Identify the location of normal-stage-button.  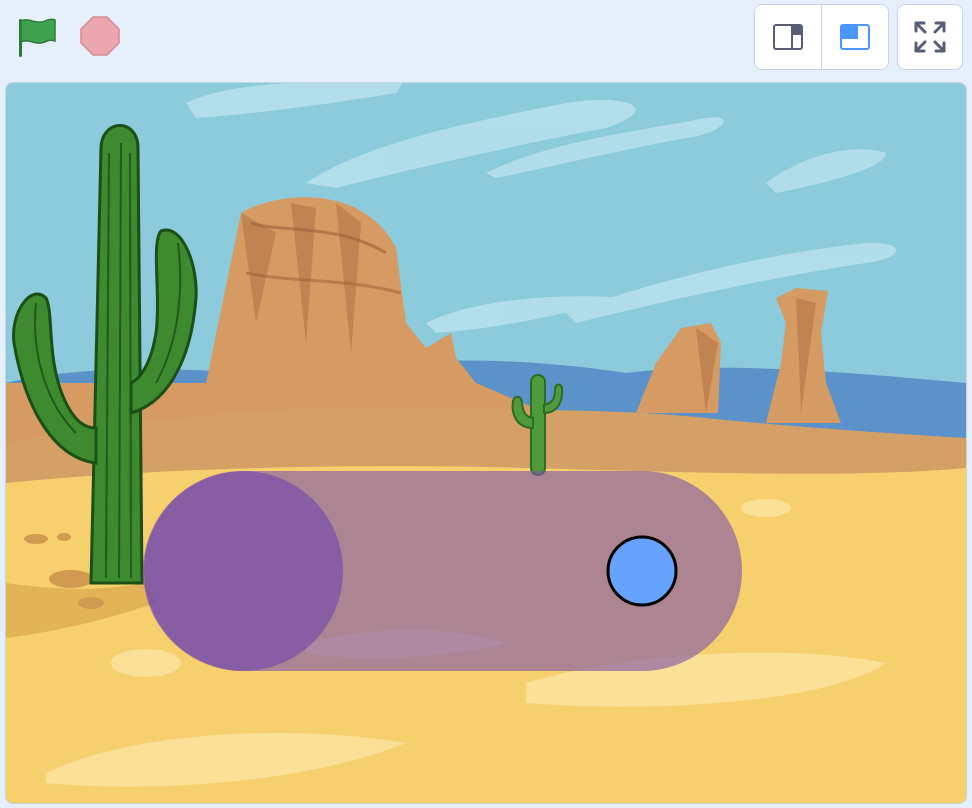
(854, 37).